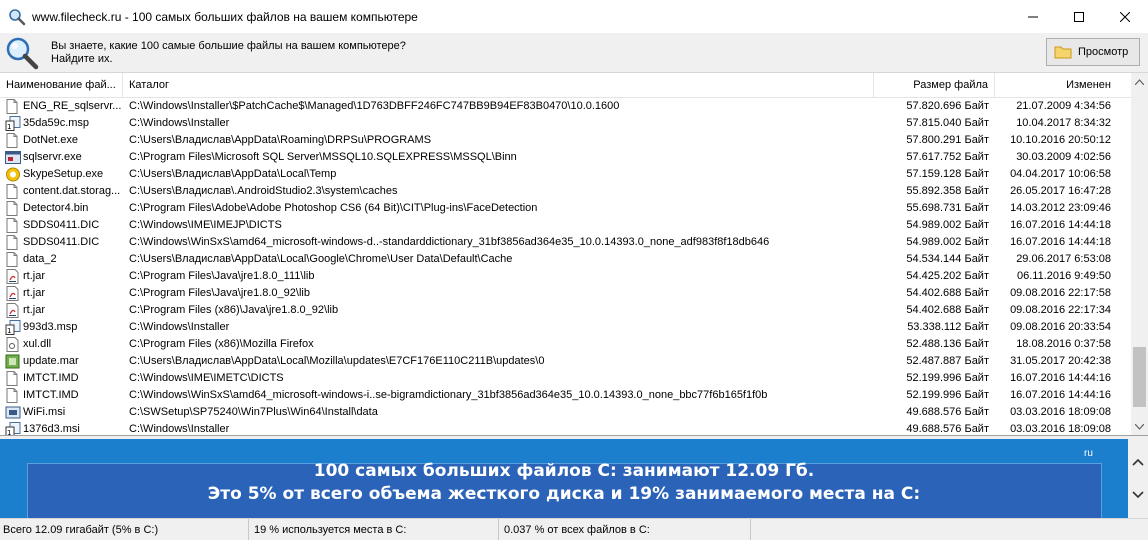 Image resolution: width=1148 pixels, height=540 pixels. Describe the element at coordinates (1139, 254) in the screenshot. I see `list-scrollbar` at that location.